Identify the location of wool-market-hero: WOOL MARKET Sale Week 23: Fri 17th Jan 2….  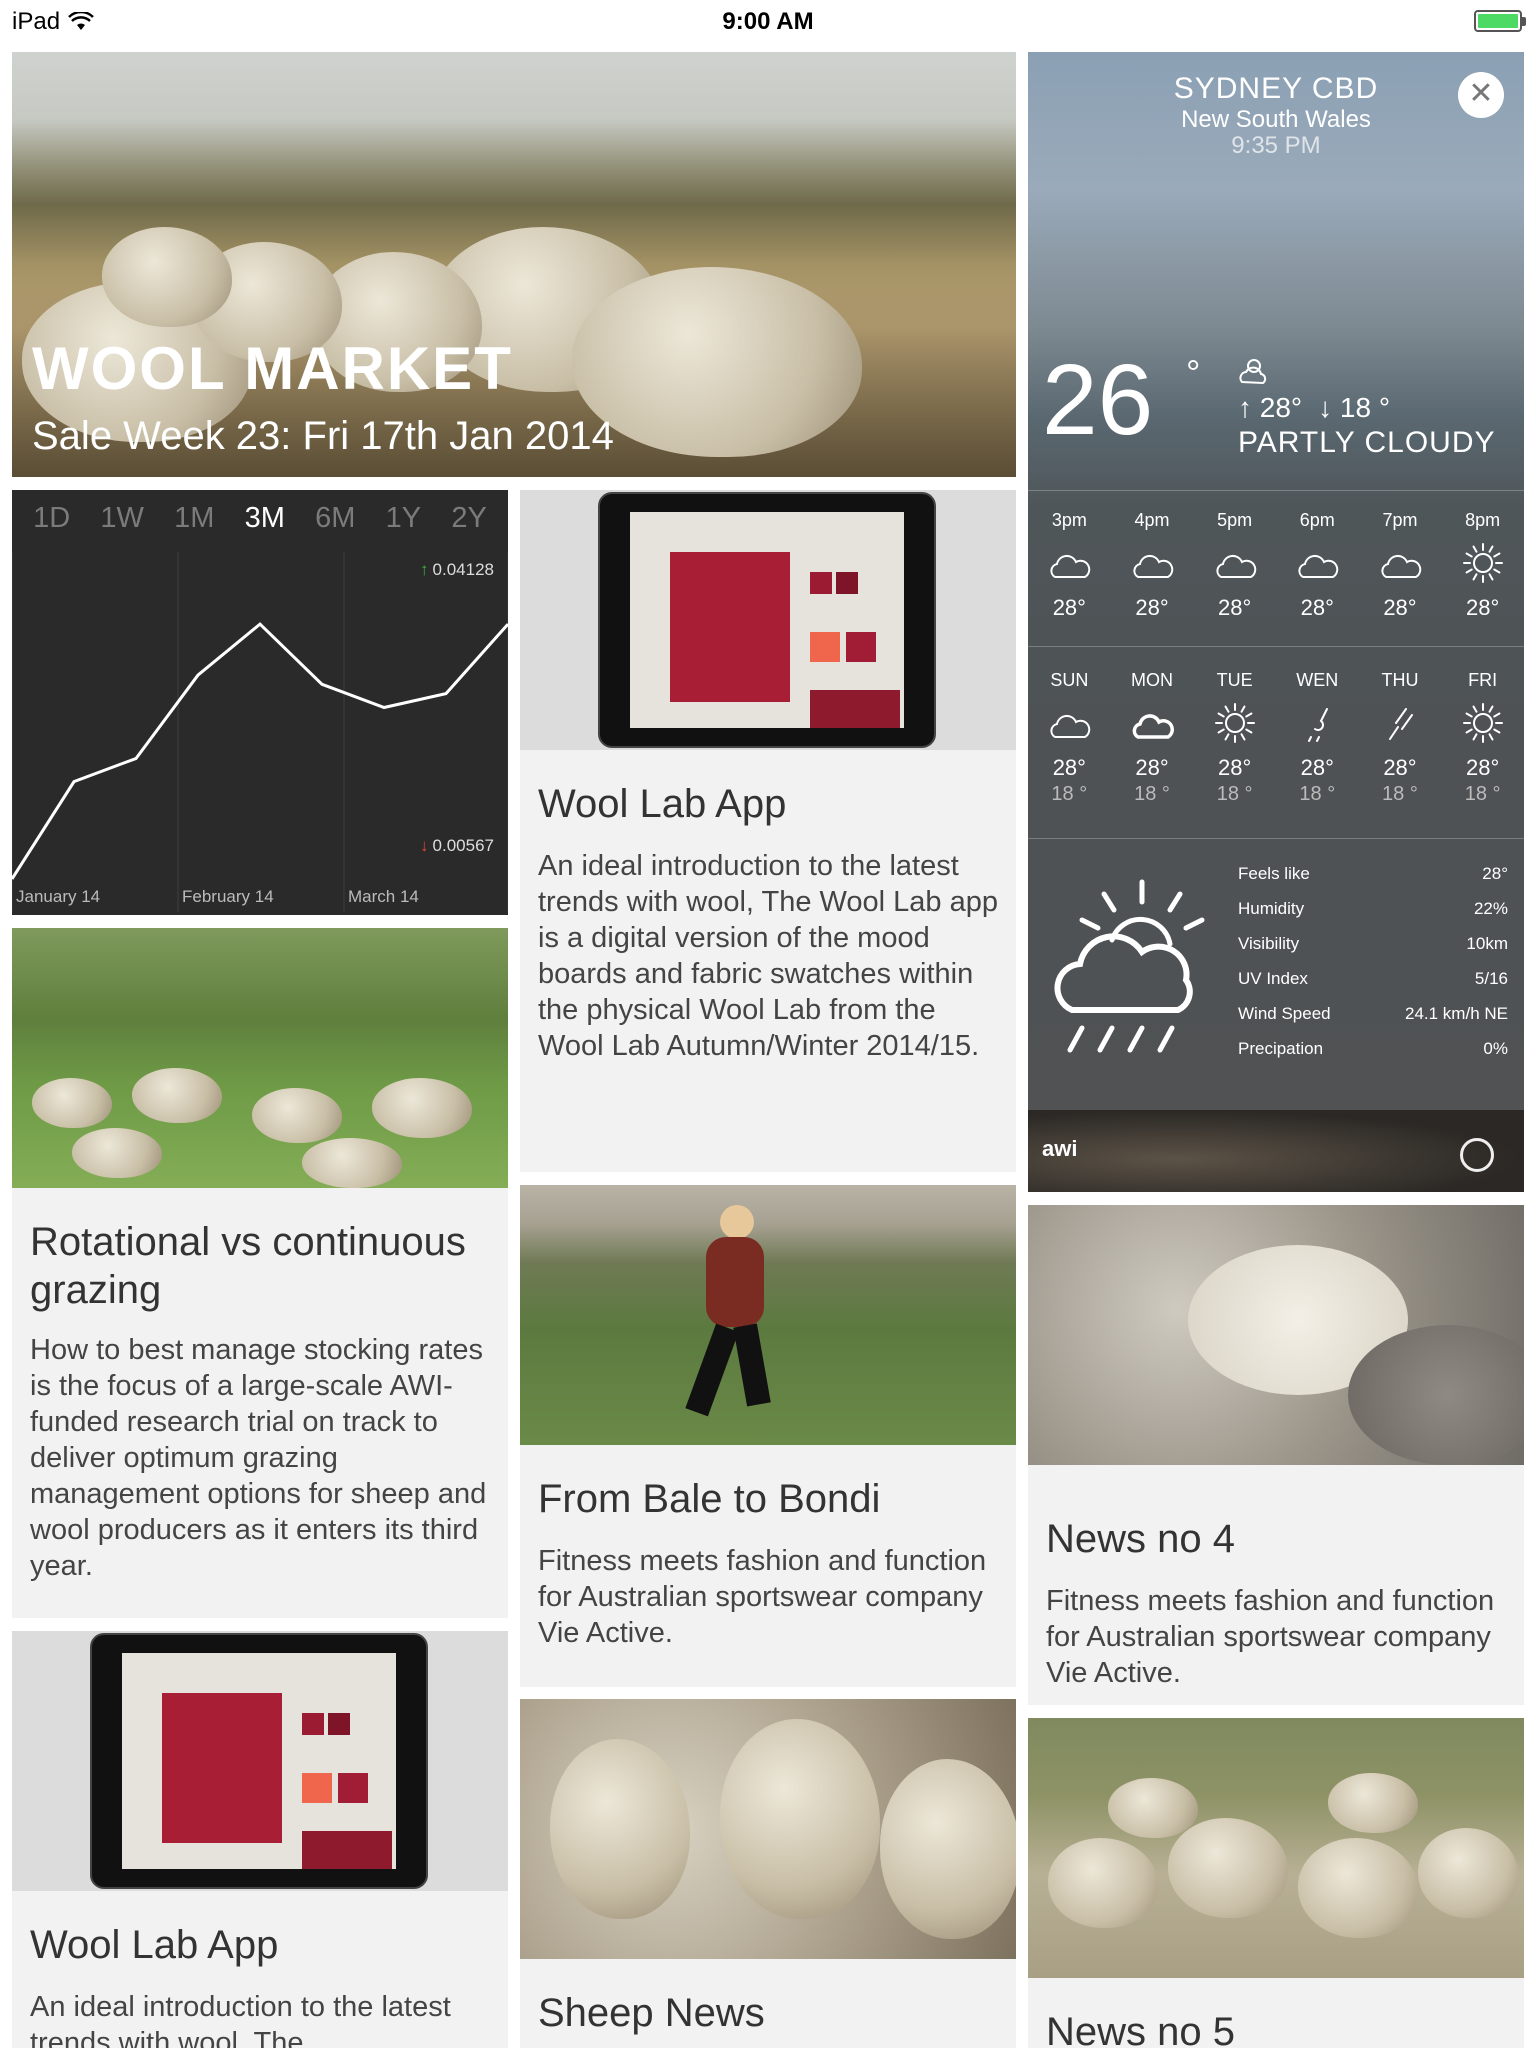
(514, 264).